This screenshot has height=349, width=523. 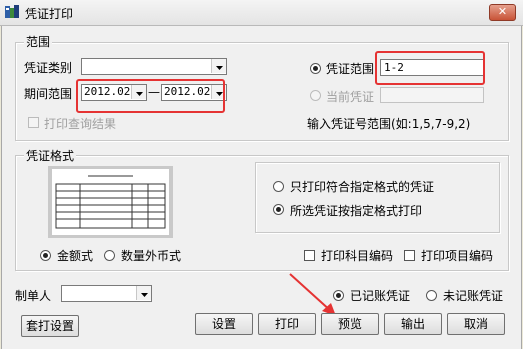 I want to click on voucher-type-label: 凭证类别, so click(x=48, y=68).